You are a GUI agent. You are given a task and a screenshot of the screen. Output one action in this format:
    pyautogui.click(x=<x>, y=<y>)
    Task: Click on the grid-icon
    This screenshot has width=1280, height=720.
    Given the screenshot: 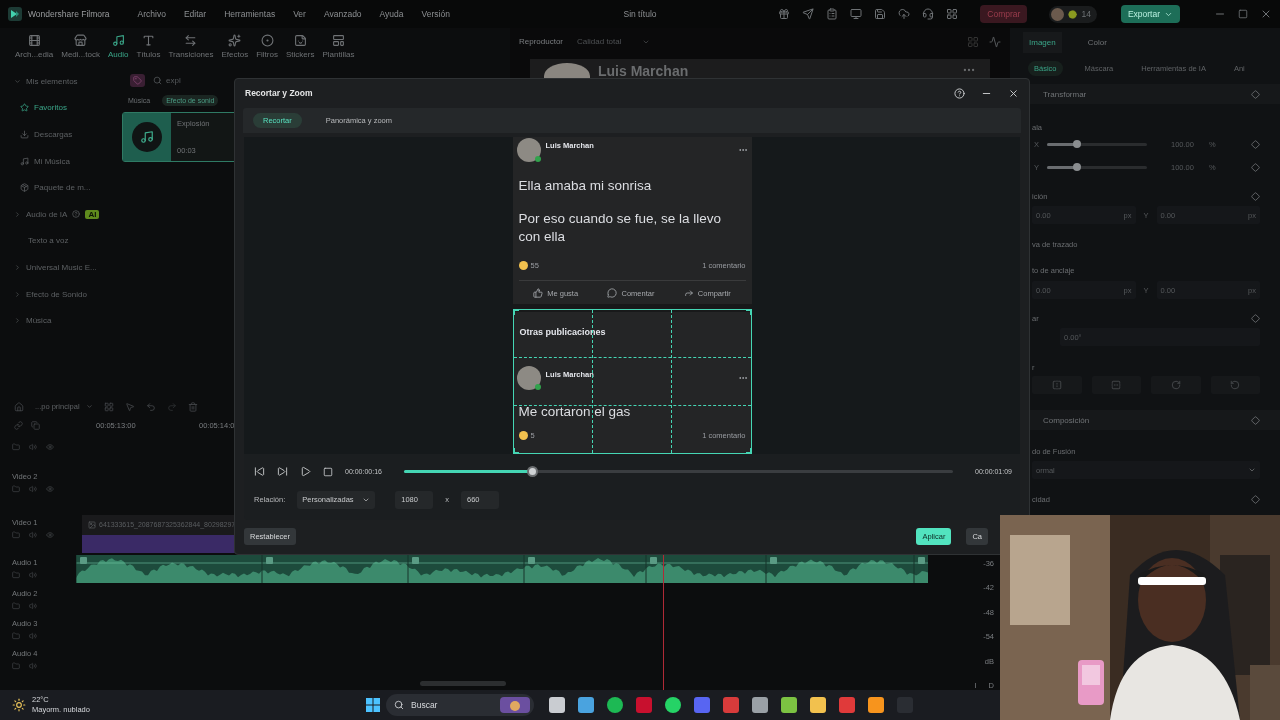 What is the action you would take?
    pyautogui.click(x=952, y=14)
    